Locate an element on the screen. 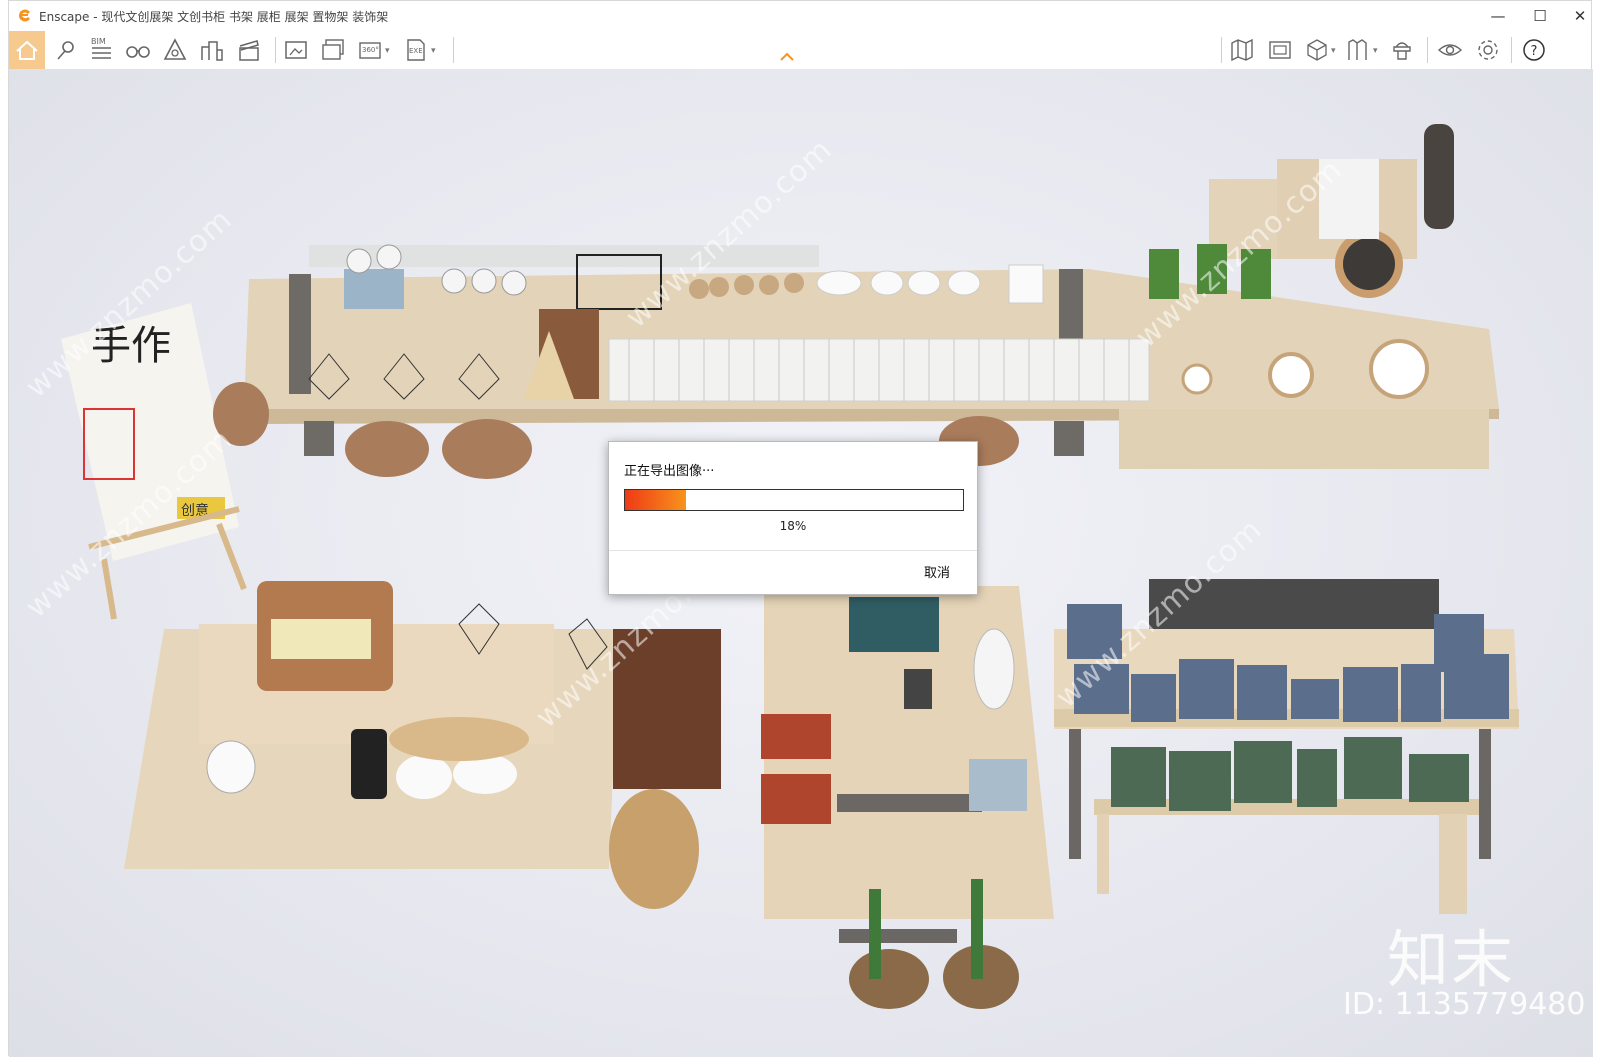  location-icon is located at coordinates (66, 50).